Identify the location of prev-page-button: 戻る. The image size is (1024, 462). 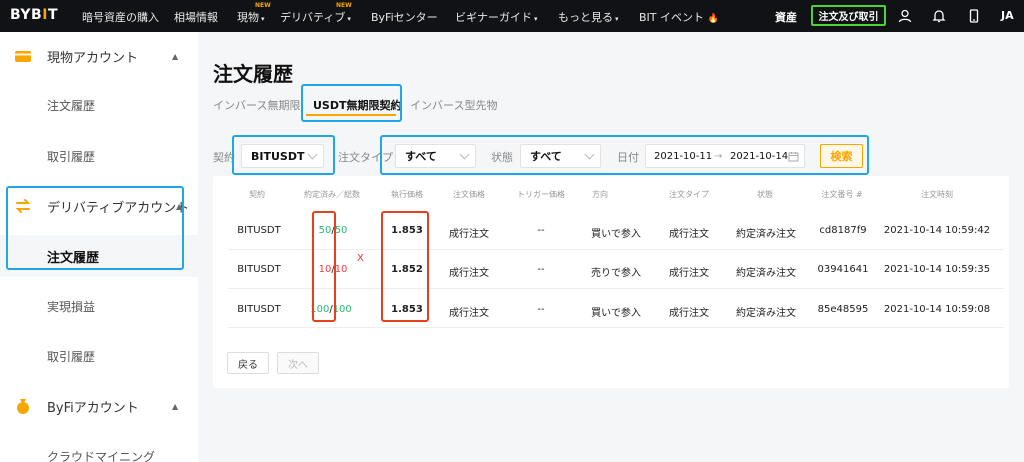
(248, 363).